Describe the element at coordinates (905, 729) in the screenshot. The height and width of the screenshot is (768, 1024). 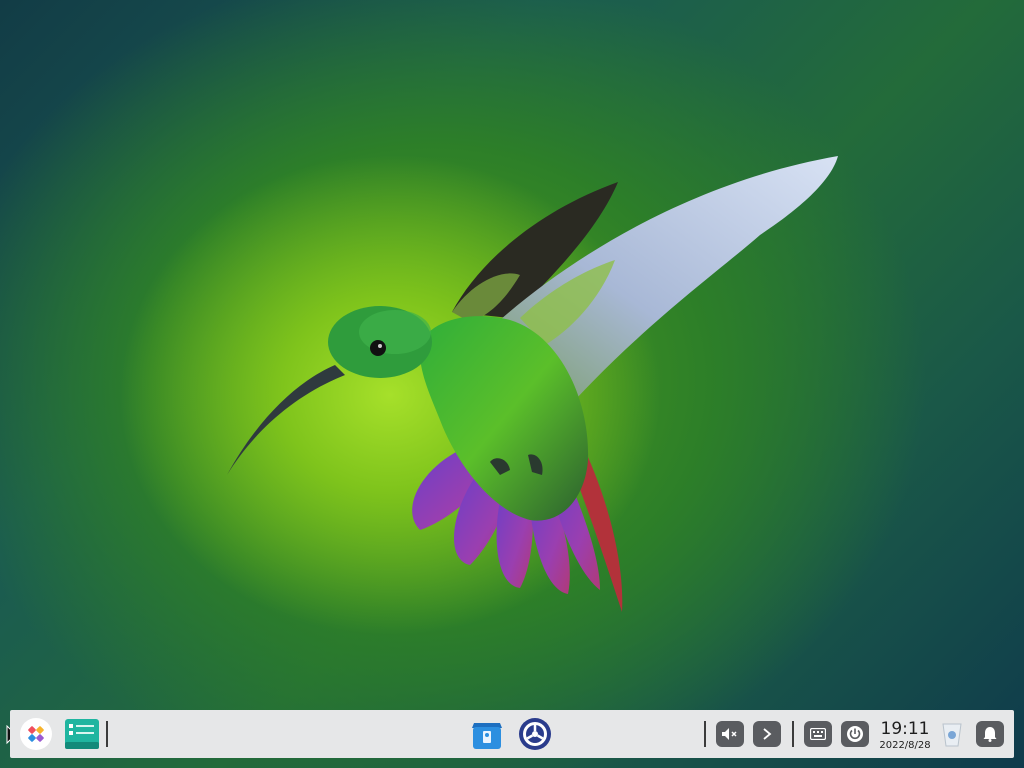
I see `clock-time: 19:11` at that location.